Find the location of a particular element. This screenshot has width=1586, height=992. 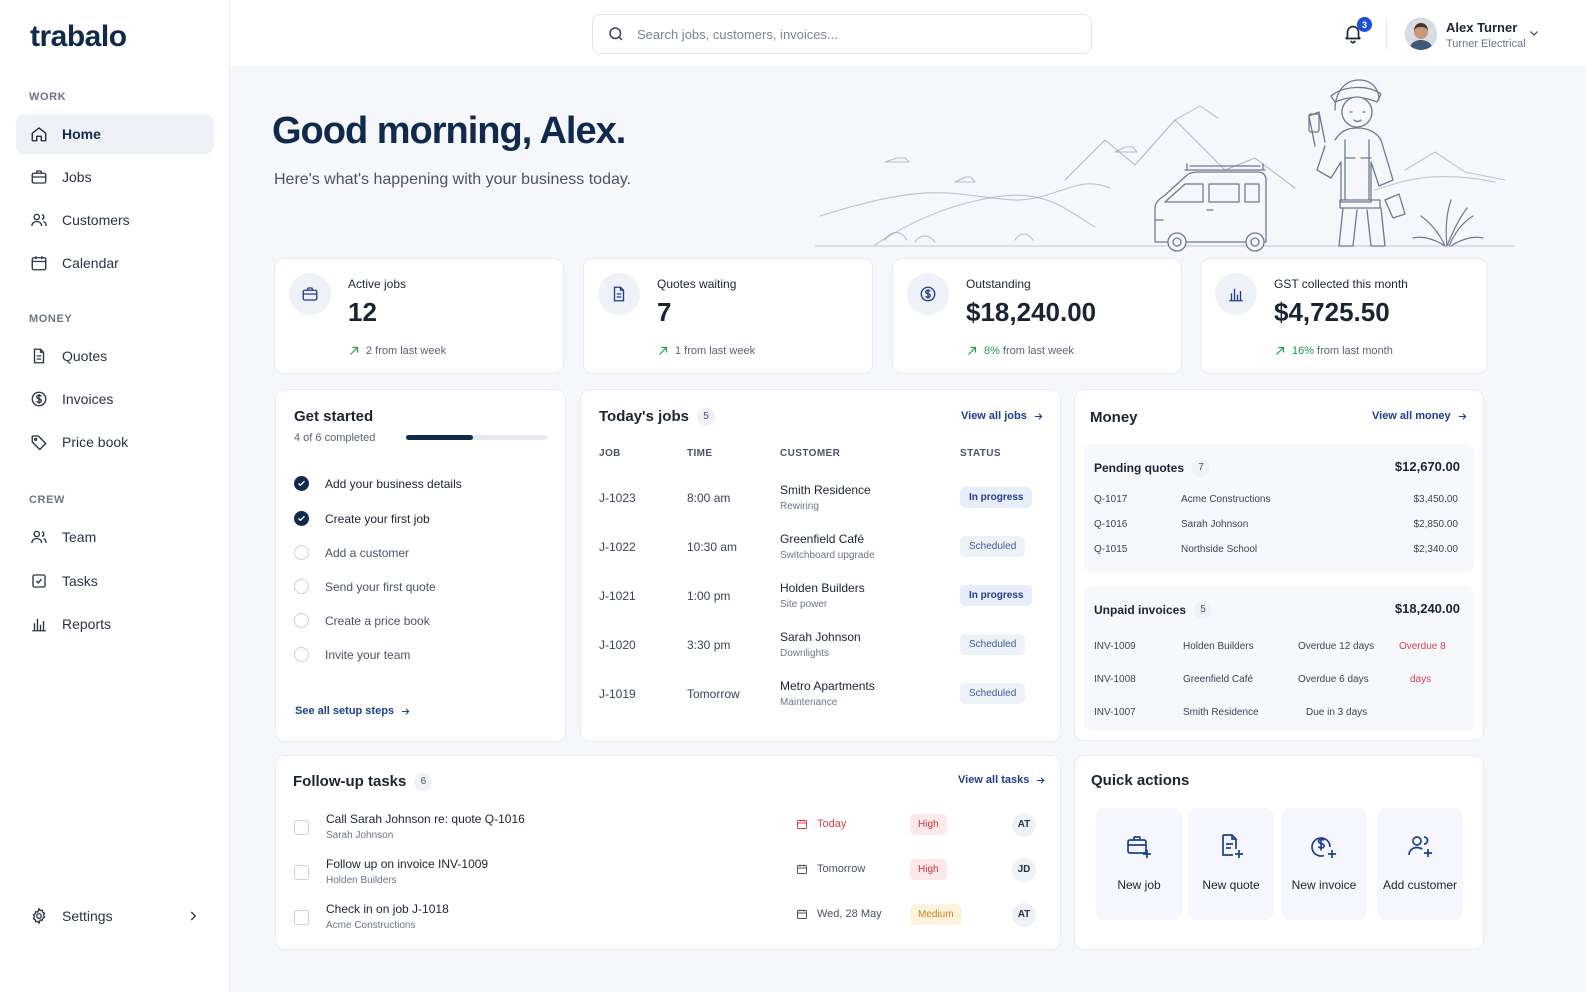

view-all-tasks-link: View all tasks is located at coordinates (1002, 780).